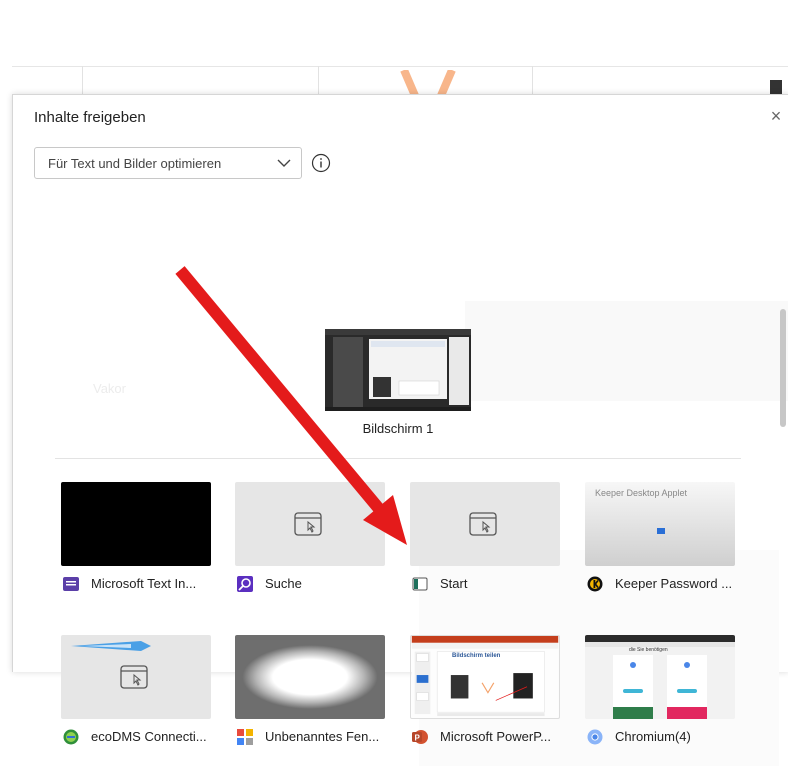 This screenshot has height=766, width=788. Describe the element at coordinates (595, 737) in the screenshot. I see `chromium-app-icon` at that location.